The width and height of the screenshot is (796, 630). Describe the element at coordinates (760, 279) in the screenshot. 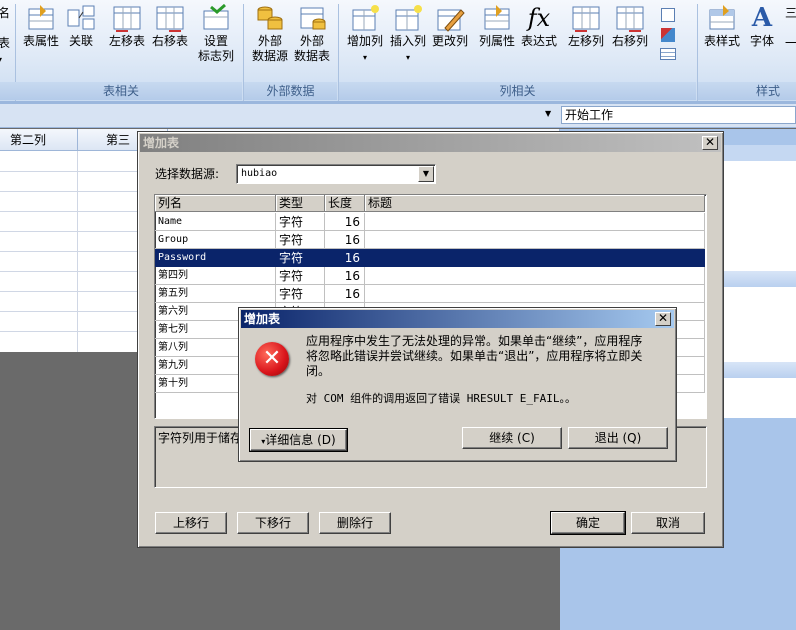

I see `right-pane-bar` at that location.